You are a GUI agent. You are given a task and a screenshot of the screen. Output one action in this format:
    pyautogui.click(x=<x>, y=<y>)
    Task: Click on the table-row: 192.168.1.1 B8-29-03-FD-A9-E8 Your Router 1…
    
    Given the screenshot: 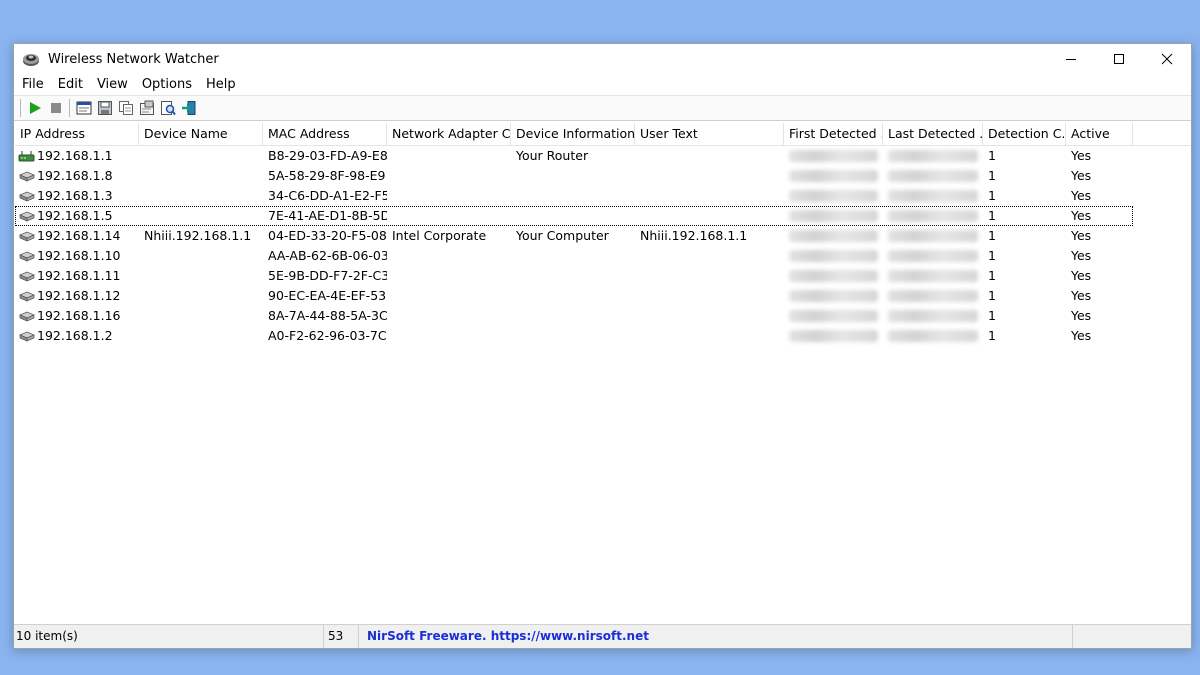 What is the action you would take?
    pyautogui.click(x=574, y=156)
    